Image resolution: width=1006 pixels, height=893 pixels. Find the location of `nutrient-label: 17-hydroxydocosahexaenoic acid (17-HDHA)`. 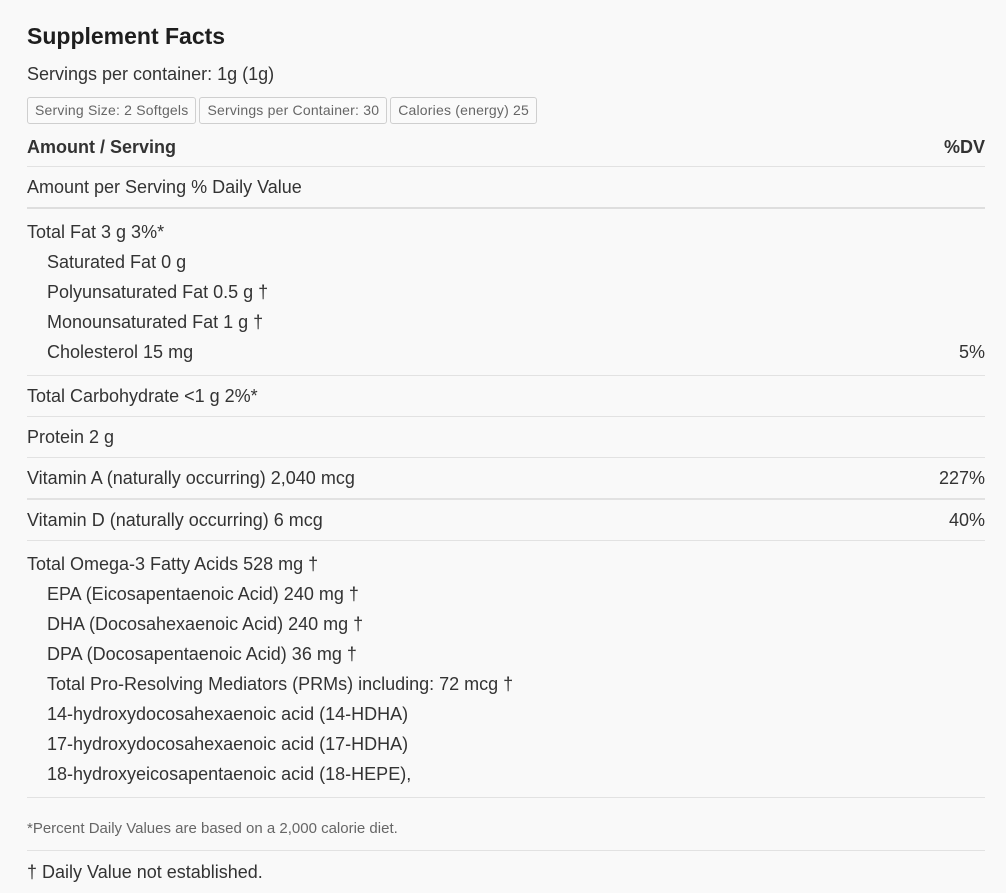

nutrient-label: 17-hydroxydocosahexaenoic acid (17-HDHA) is located at coordinates (228, 743).